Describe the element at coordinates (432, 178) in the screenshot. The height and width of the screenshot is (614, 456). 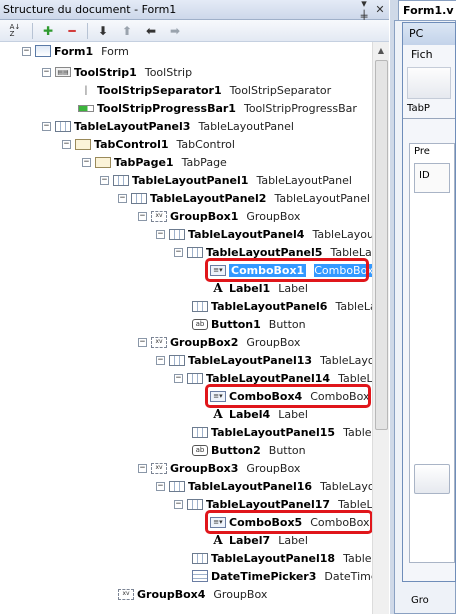
I see `form-field: ID` at that location.